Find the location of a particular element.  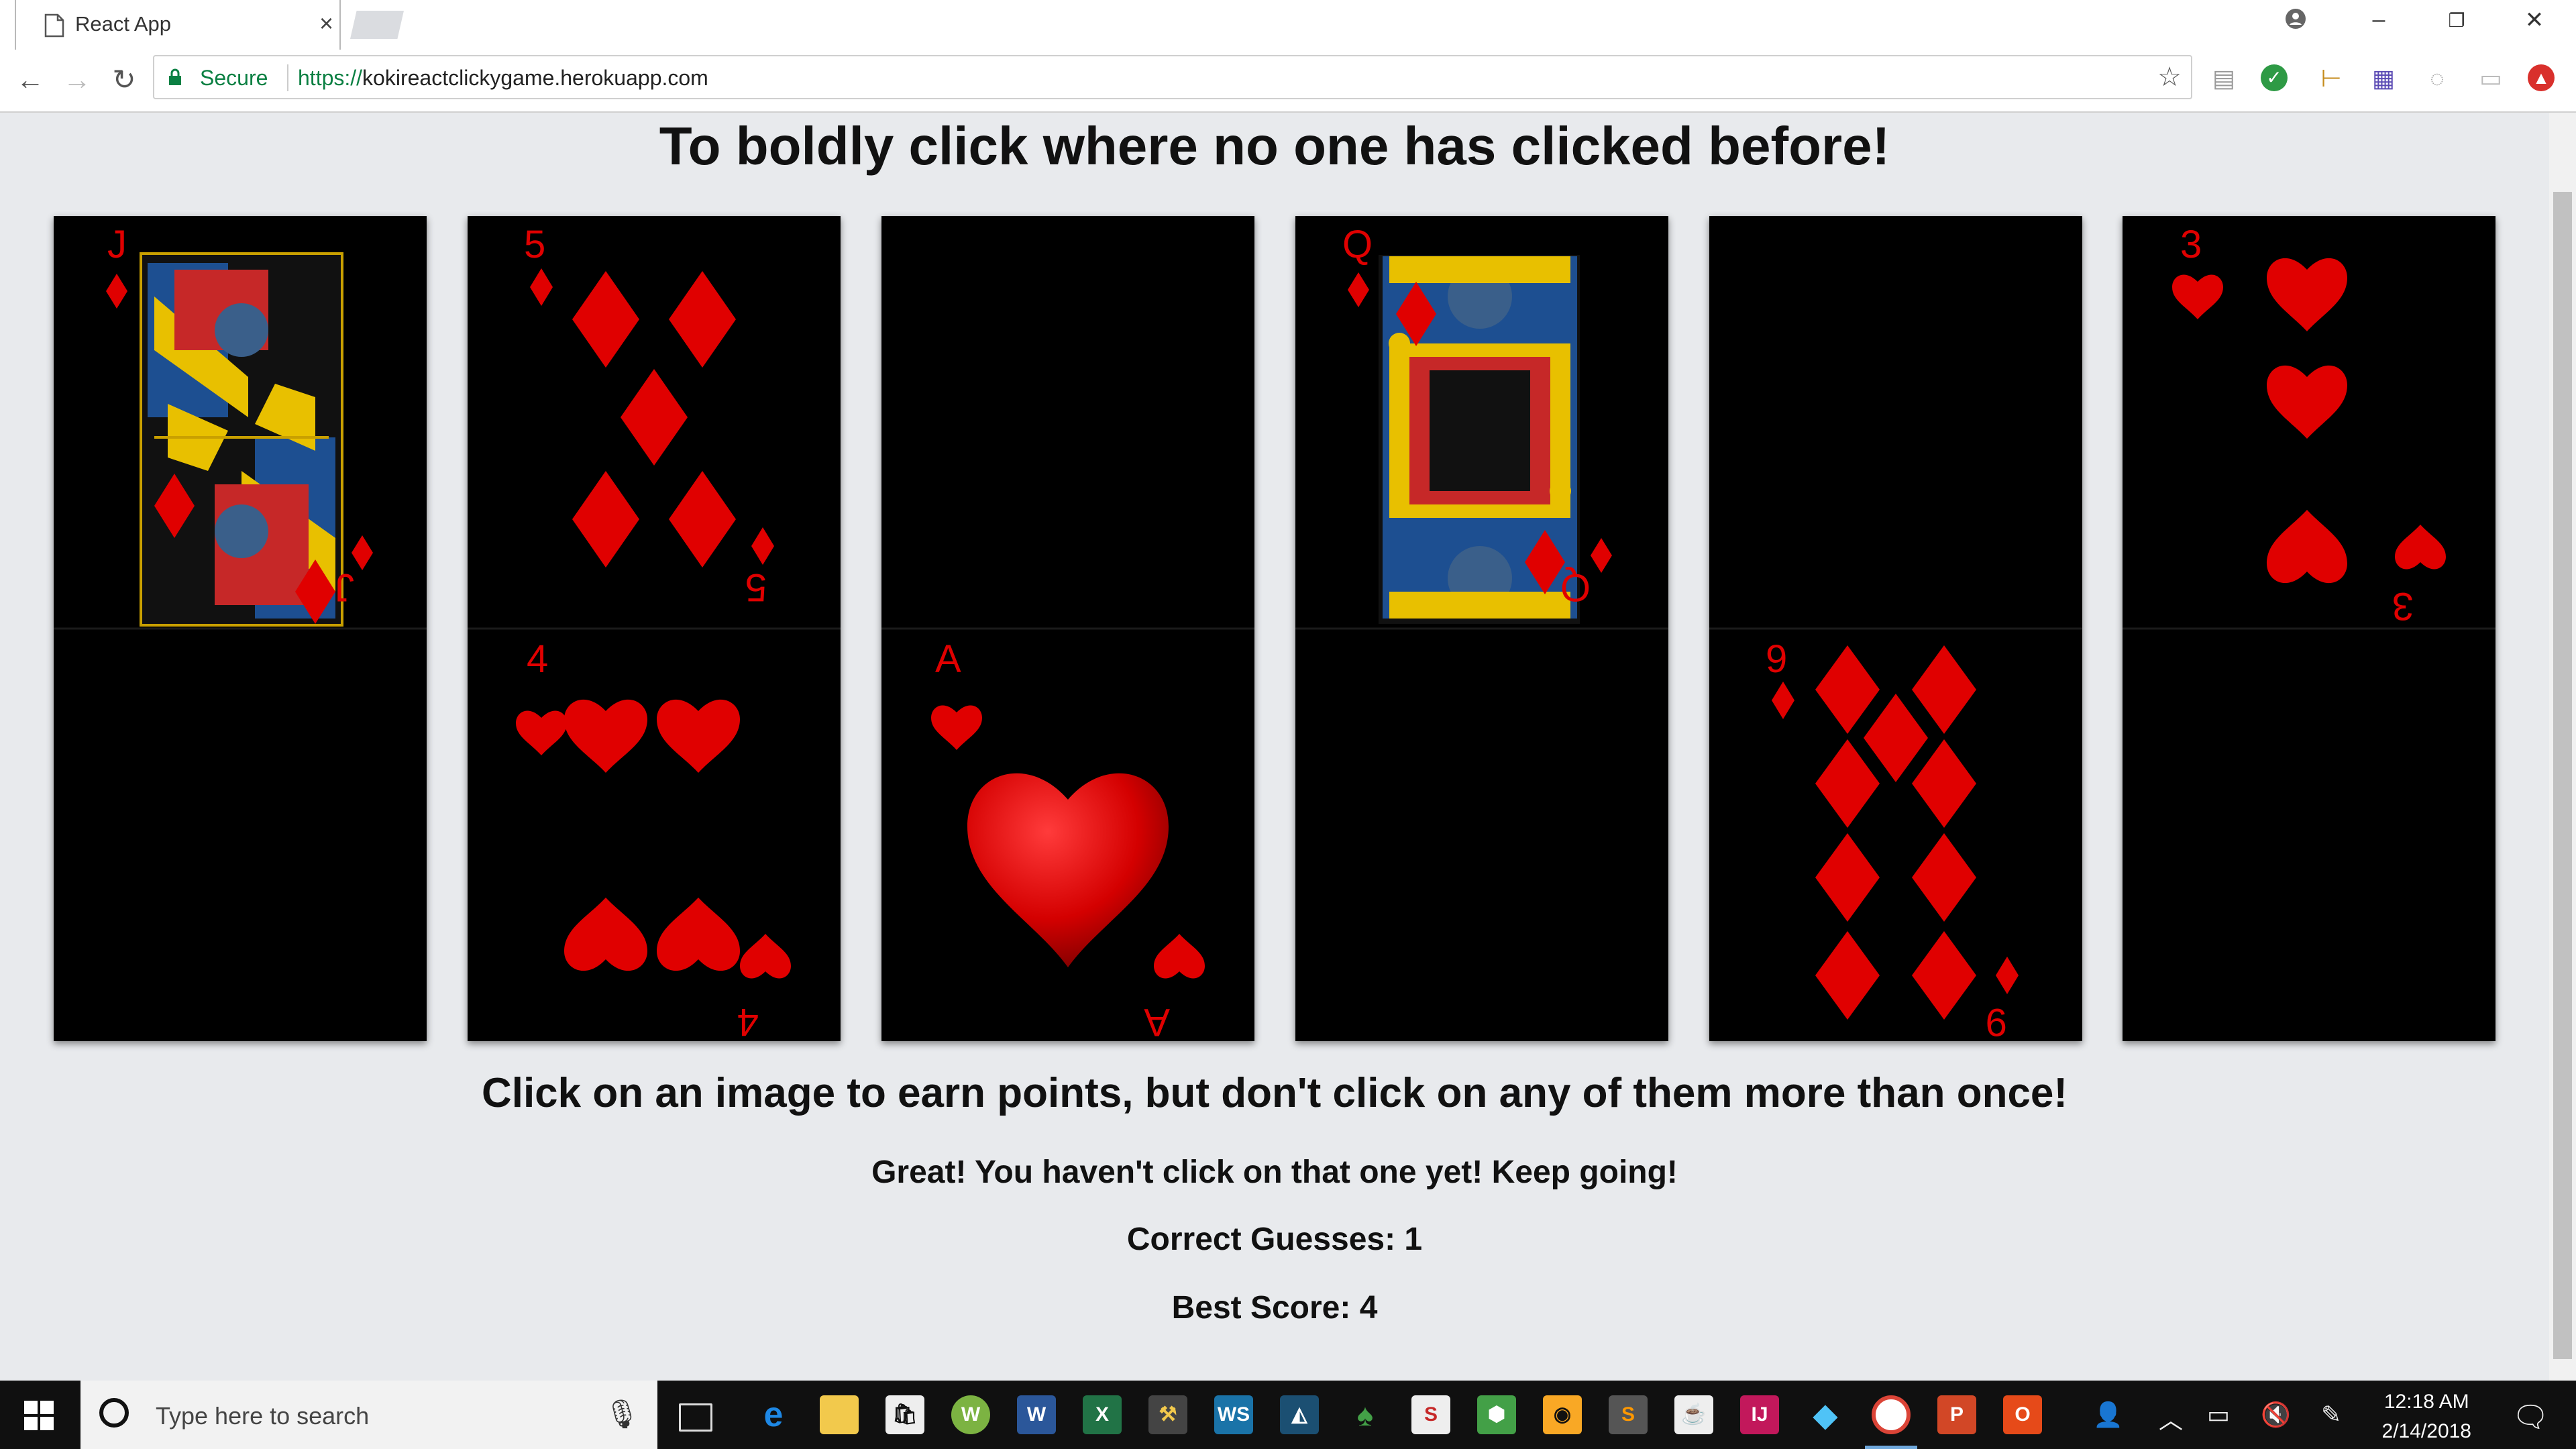

red-extension-icon: ▲ is located at coordinates (2541, 77).